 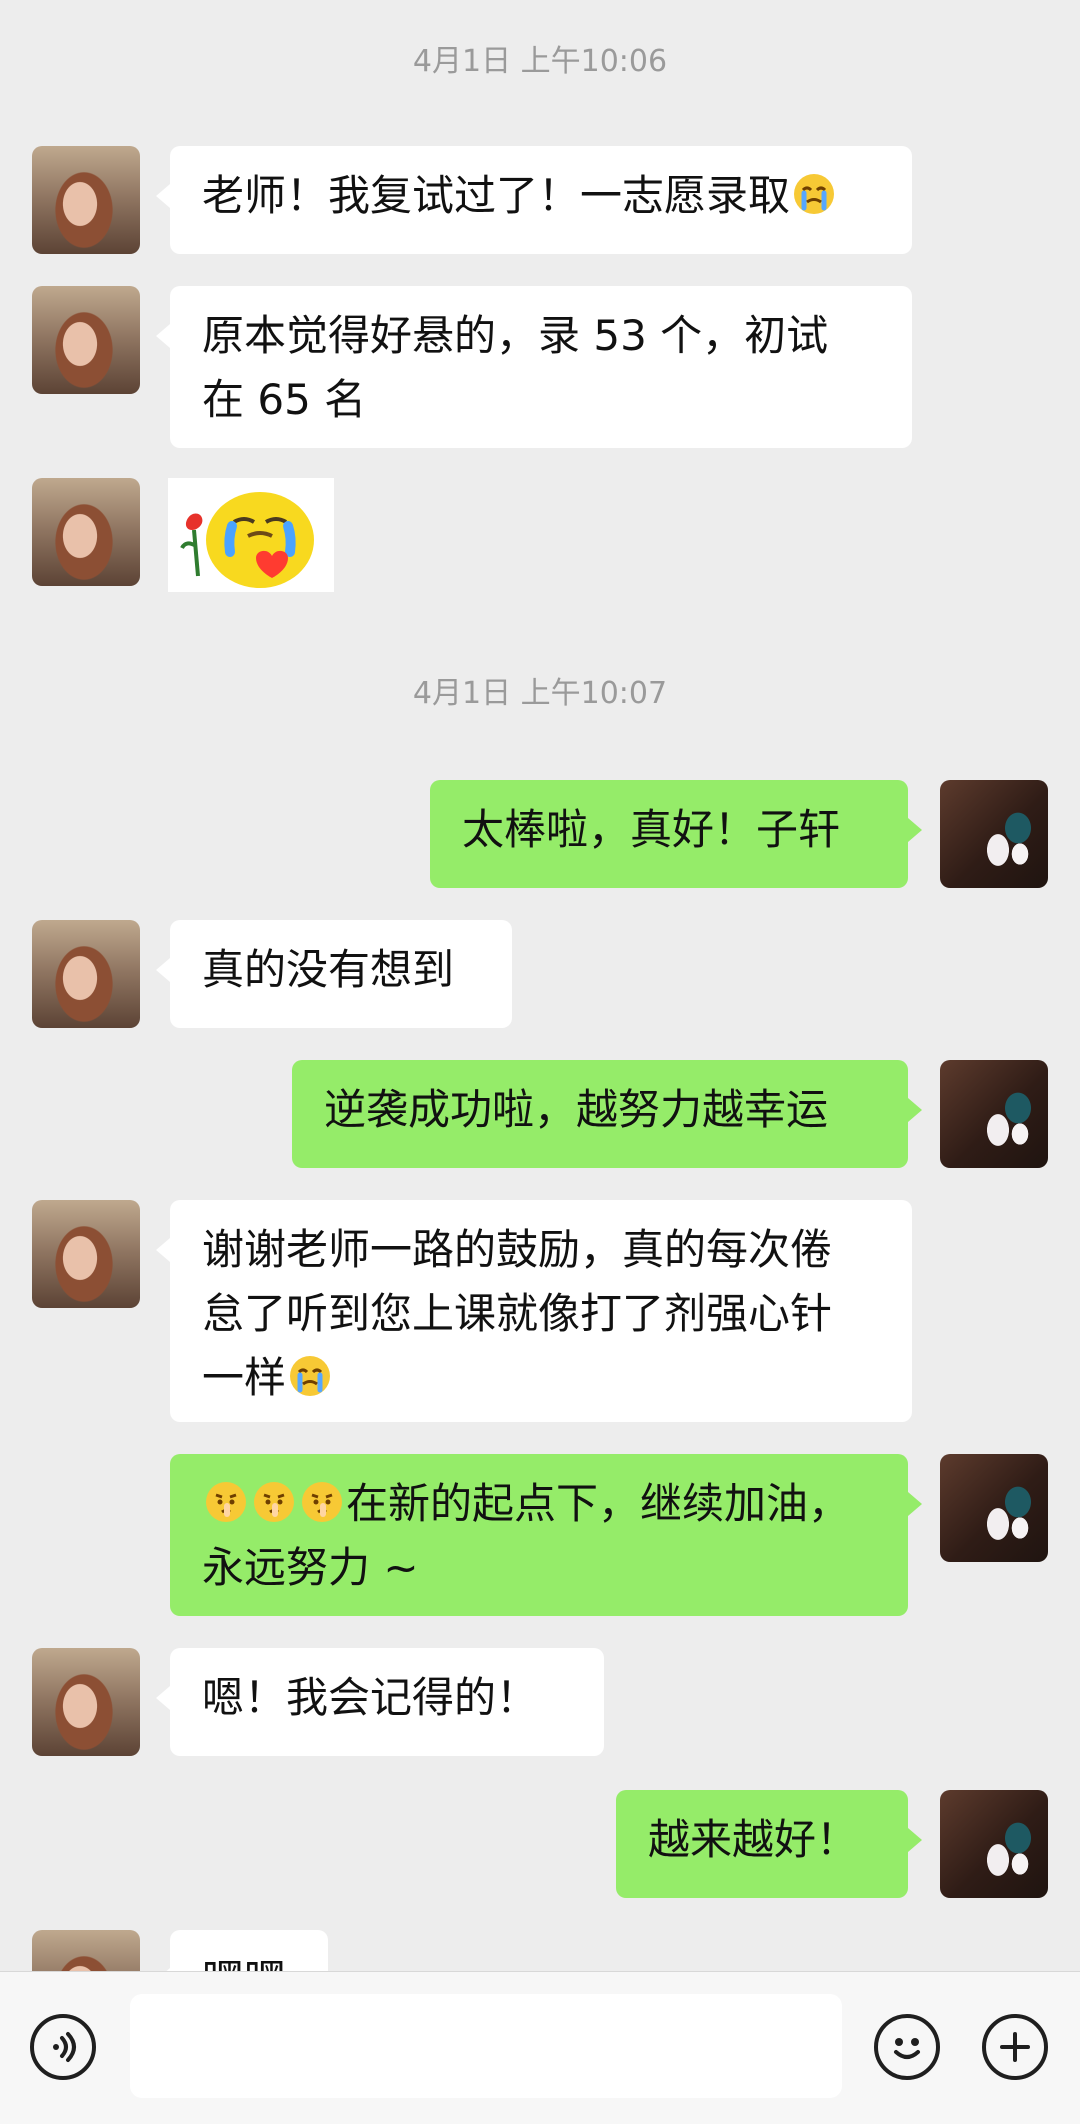 I want to click on message-text: 嘿嘿, so click(x=244, y=1963).